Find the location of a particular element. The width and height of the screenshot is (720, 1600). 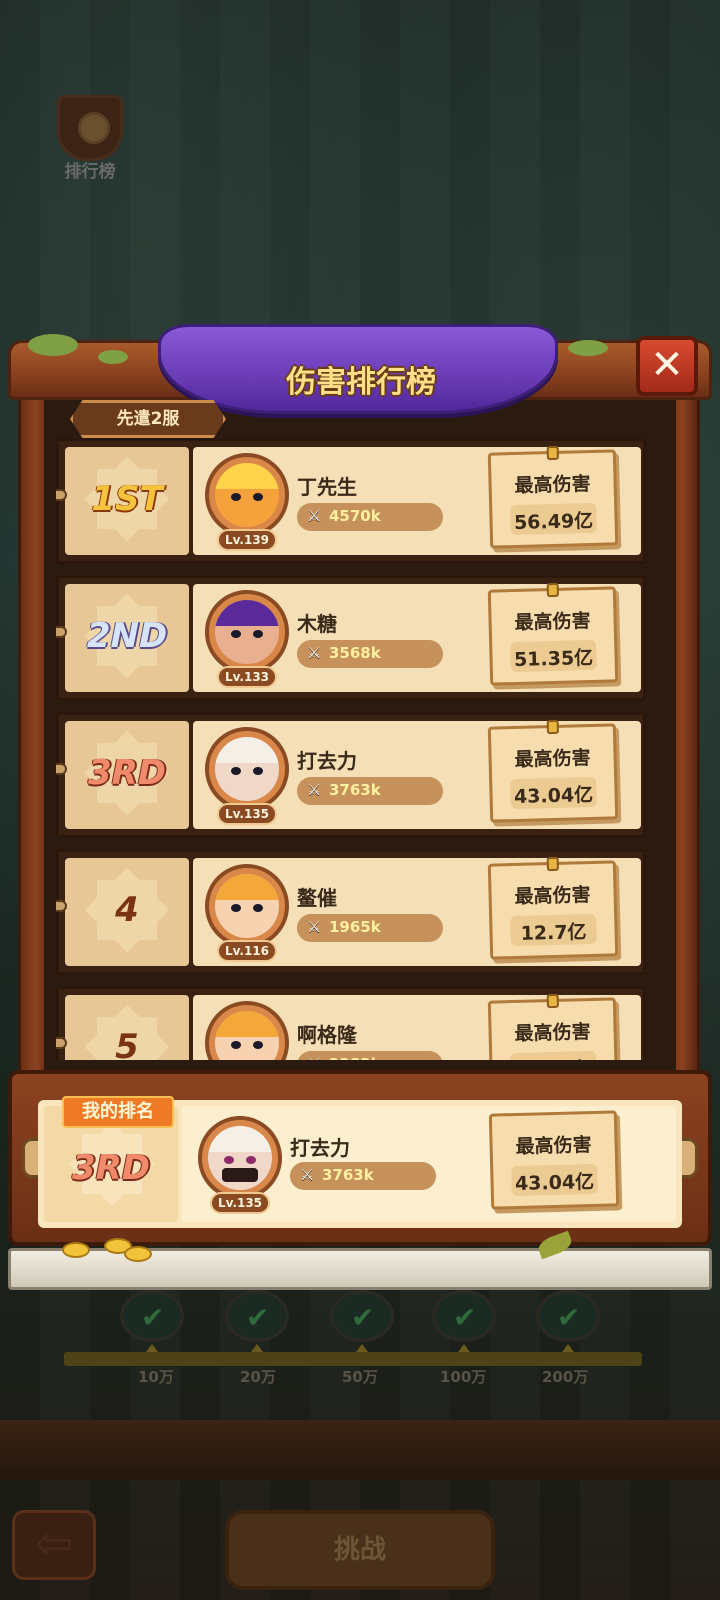

power-bar: ⚔ 4570k is located at coordinates (370, 517).